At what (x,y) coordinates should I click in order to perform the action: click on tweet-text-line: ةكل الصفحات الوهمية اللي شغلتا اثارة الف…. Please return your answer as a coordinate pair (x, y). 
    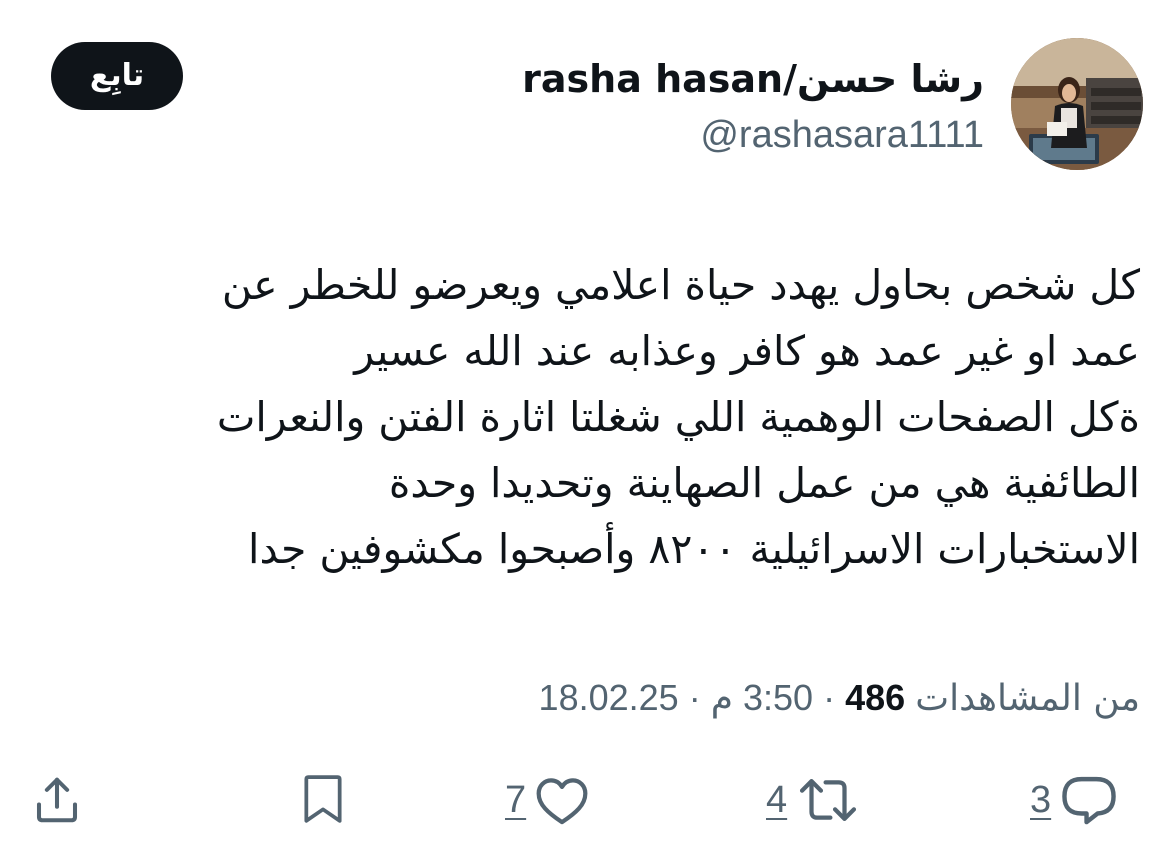
    Looking at the image, I should click on (678, 417).